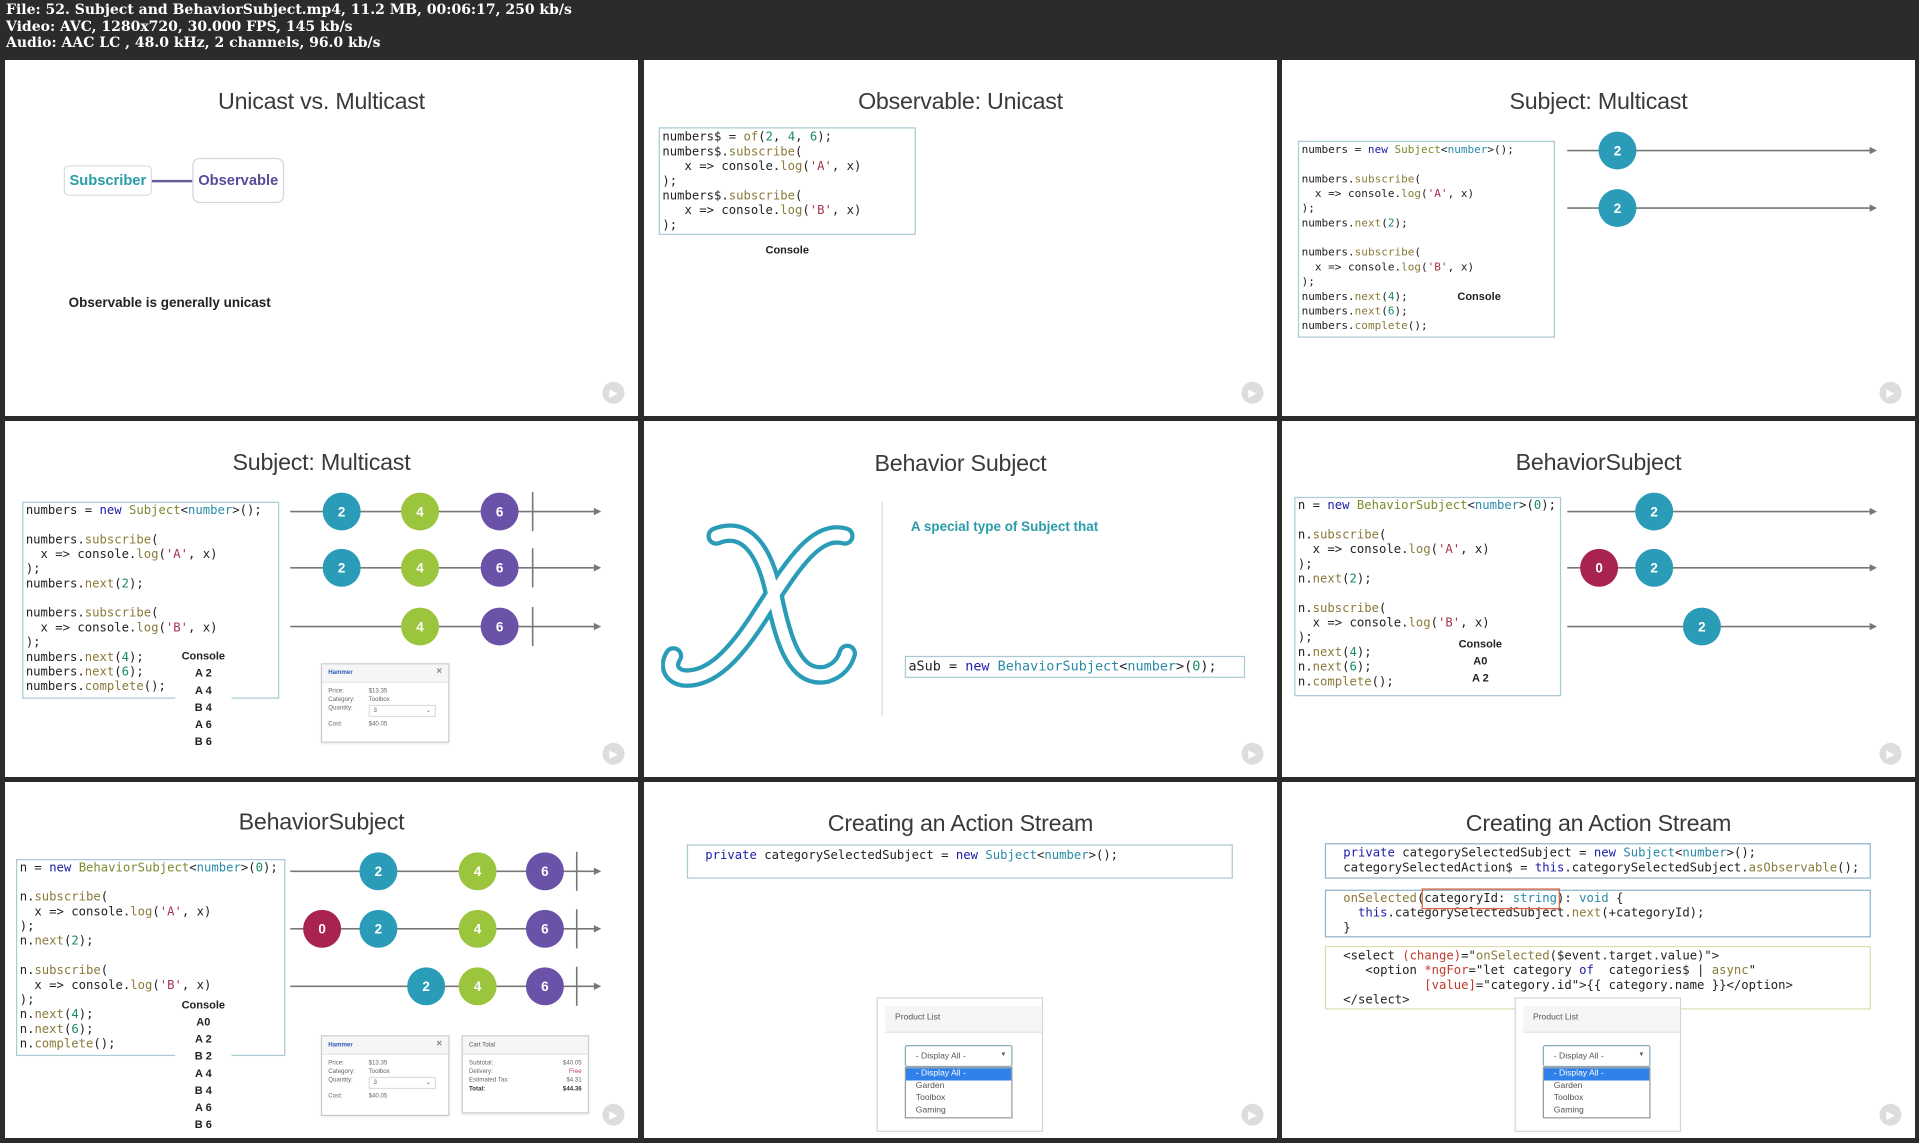 This screenshot has width=1919, height=1143. What do you see at coordinates (1598, 824) in the screenshot?
I see `slide-title: Creating an Action Stream` at bounding box center [1598, 824].